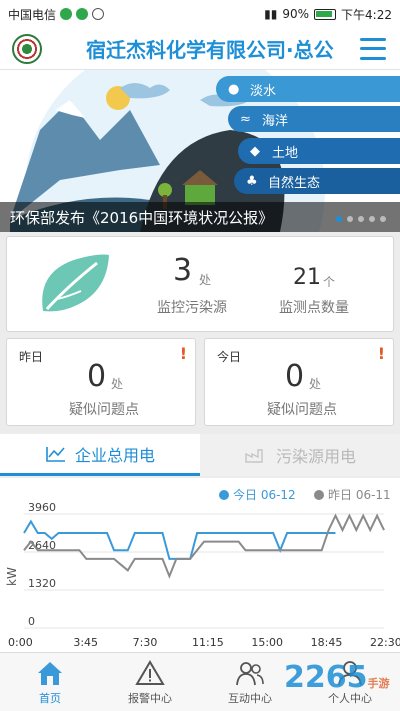 The width and height of the screenshot is (400, 711). I want to click on battery-icon, so click(325, 14).